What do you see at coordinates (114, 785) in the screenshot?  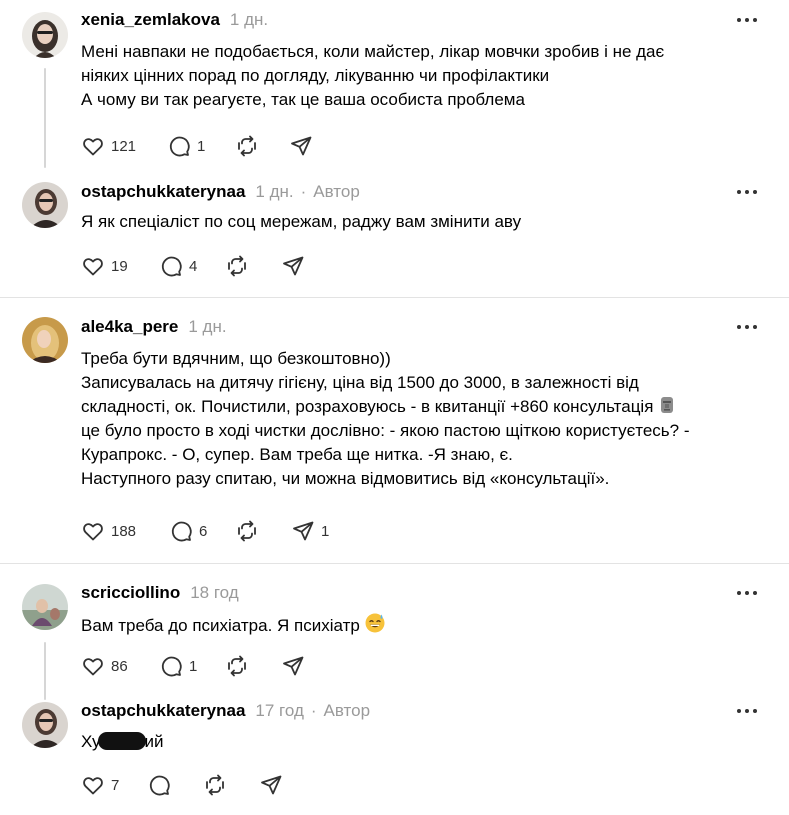 I see `like-button: 7` at bounding box center [114, 785].